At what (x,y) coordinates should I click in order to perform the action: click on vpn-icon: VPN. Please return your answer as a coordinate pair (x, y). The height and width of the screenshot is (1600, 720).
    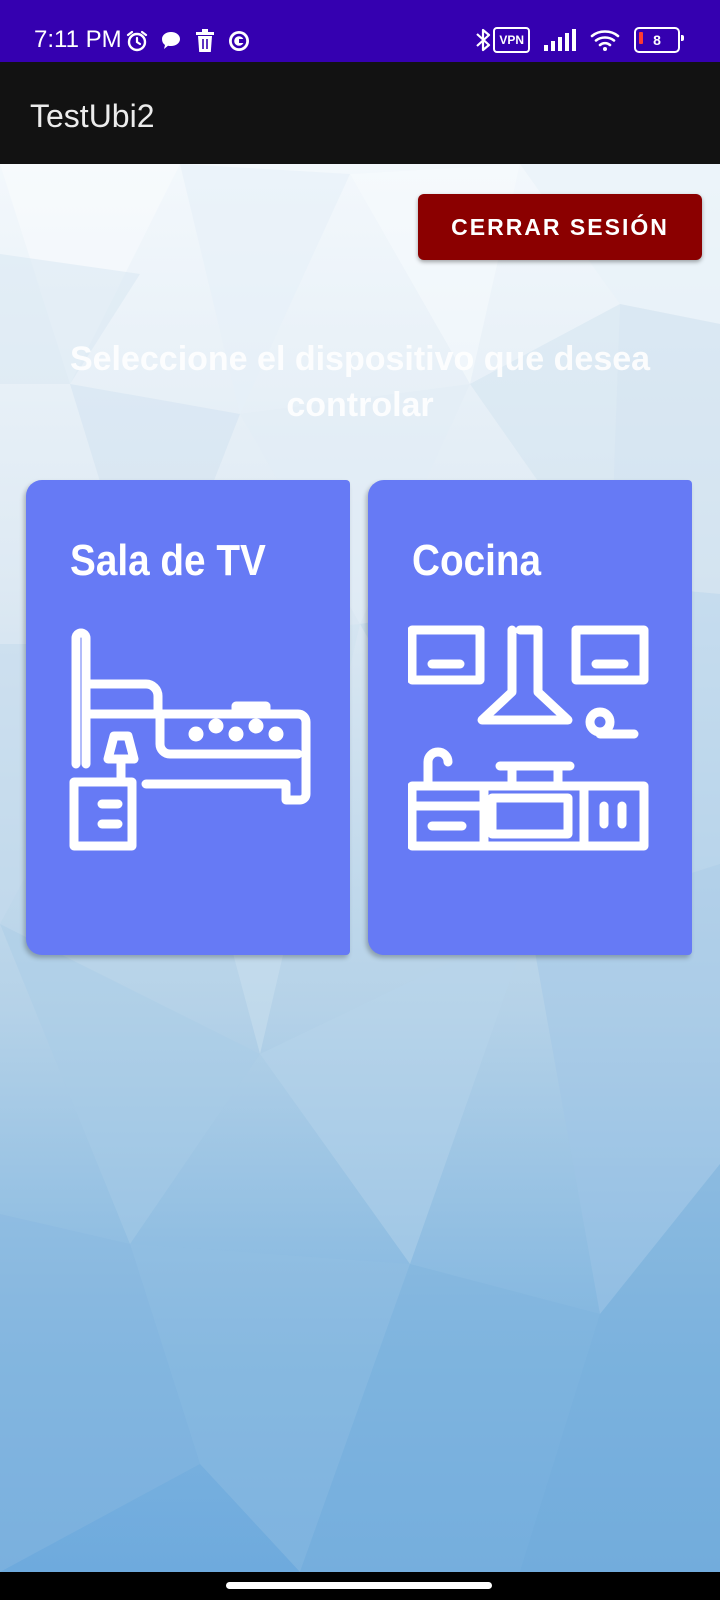
    Looking at the image, I should click on (511, 40).